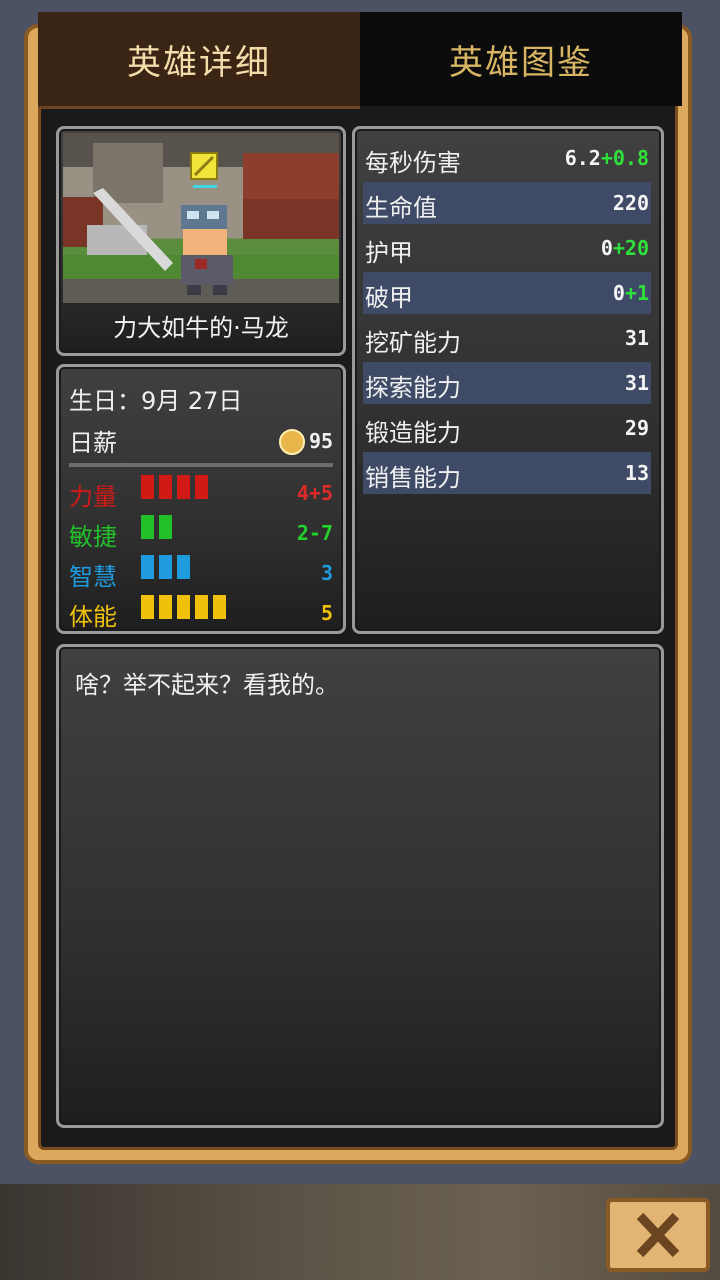  Describe the element at coordinates (207, 685) in the screenshot. I see `hero-quote: 啥？举不起来？看我的。` at that location.